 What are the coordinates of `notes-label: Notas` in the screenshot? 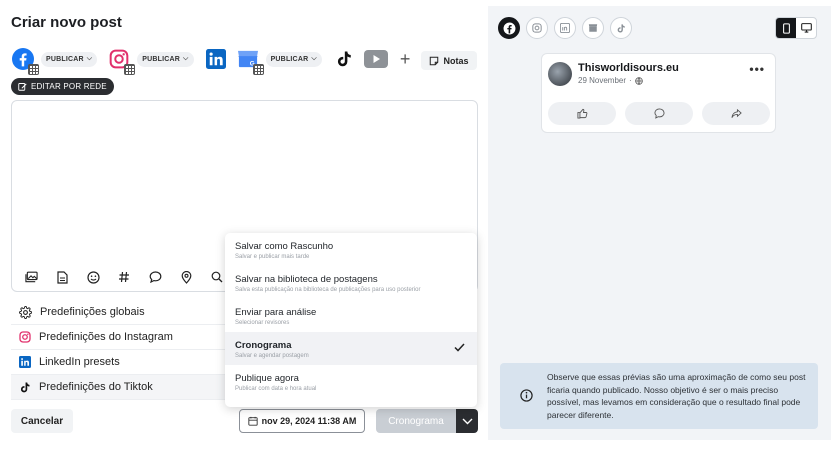 It's located at (456, 60).